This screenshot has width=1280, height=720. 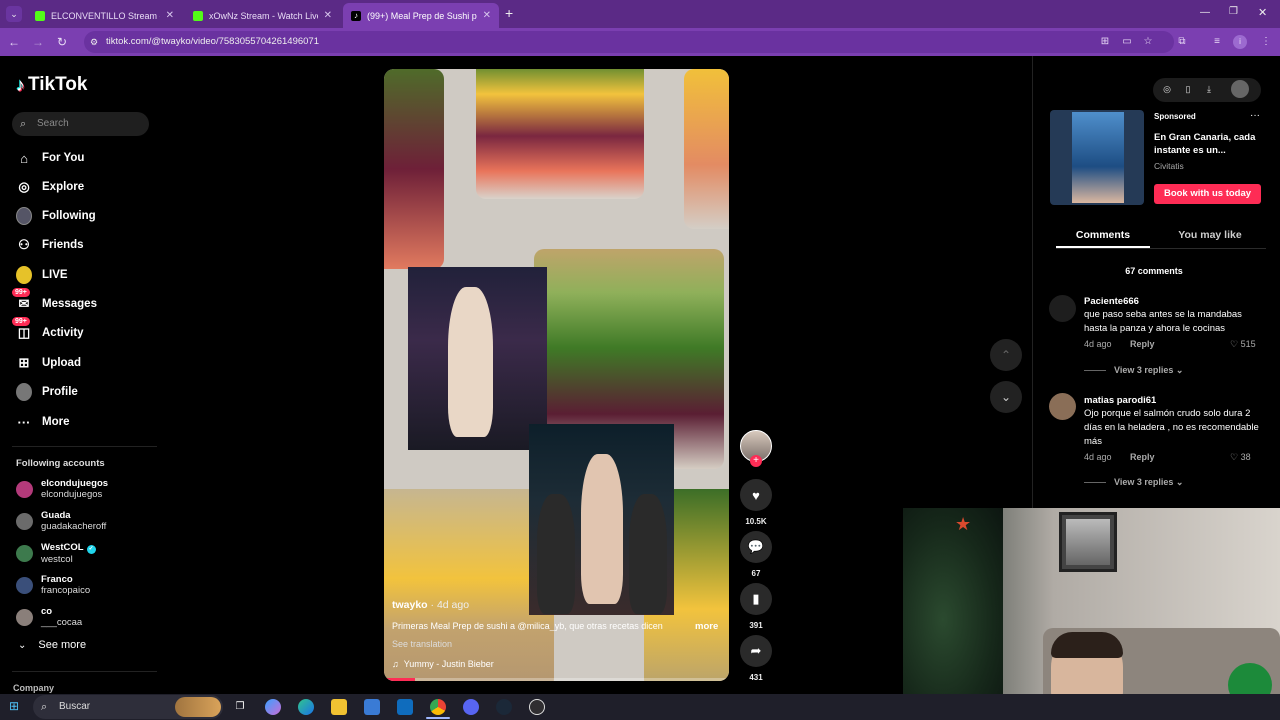 I want to click on following-account: WestCOL ✓ westcol, so click(x=56, y=553).